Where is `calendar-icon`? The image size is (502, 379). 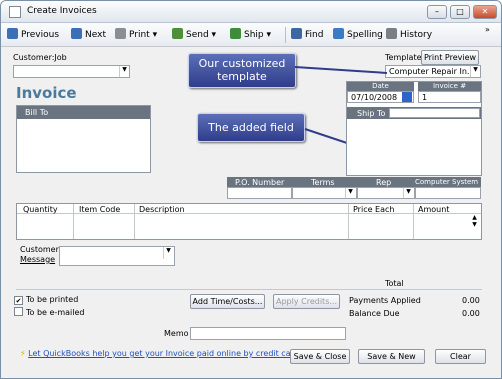 calendar-icon is located at coordinates (407, 97).